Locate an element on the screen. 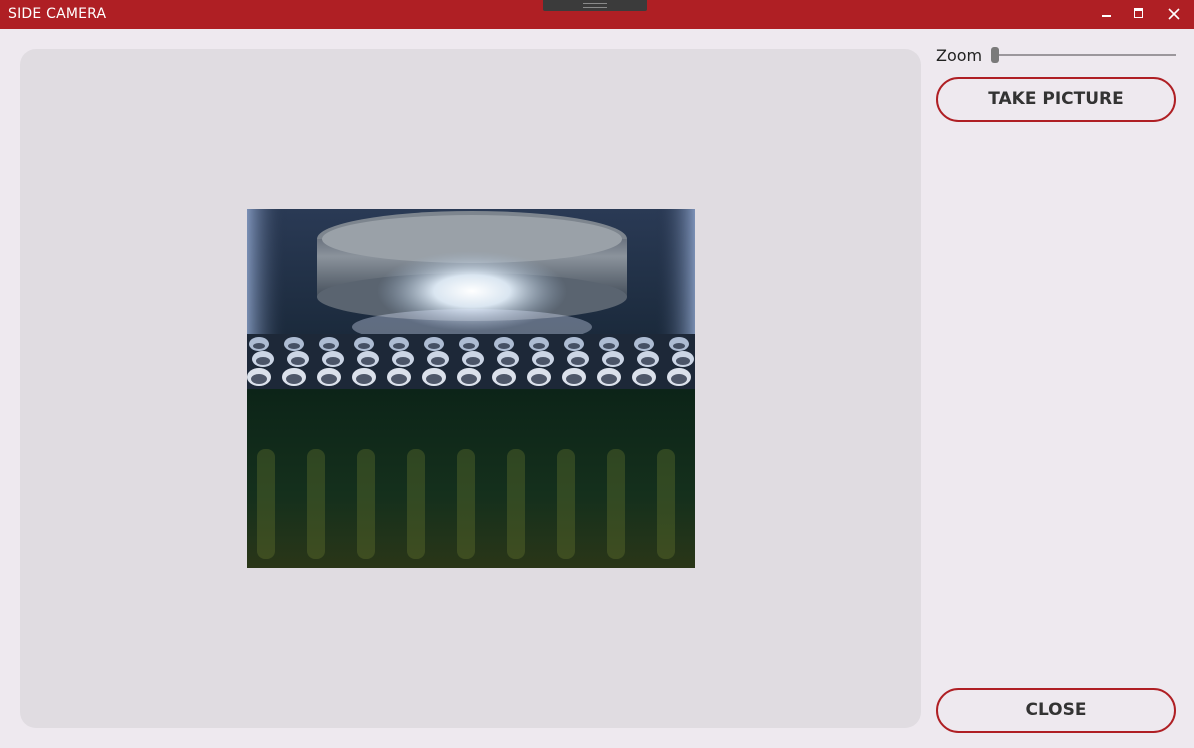 Image resolution: width=1194 pixels, height=748 pixels. grip-icon is located at coordinates (595, 5).